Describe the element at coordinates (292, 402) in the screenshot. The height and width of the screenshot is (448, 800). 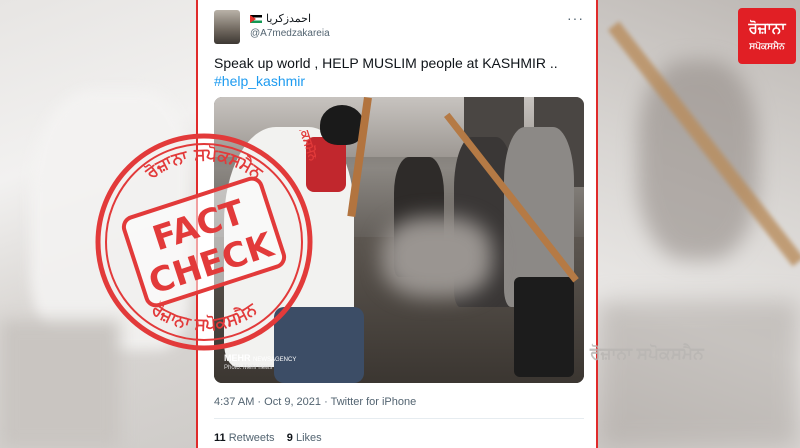
I see `tweet-date: Oct 9, 2021` at that location.